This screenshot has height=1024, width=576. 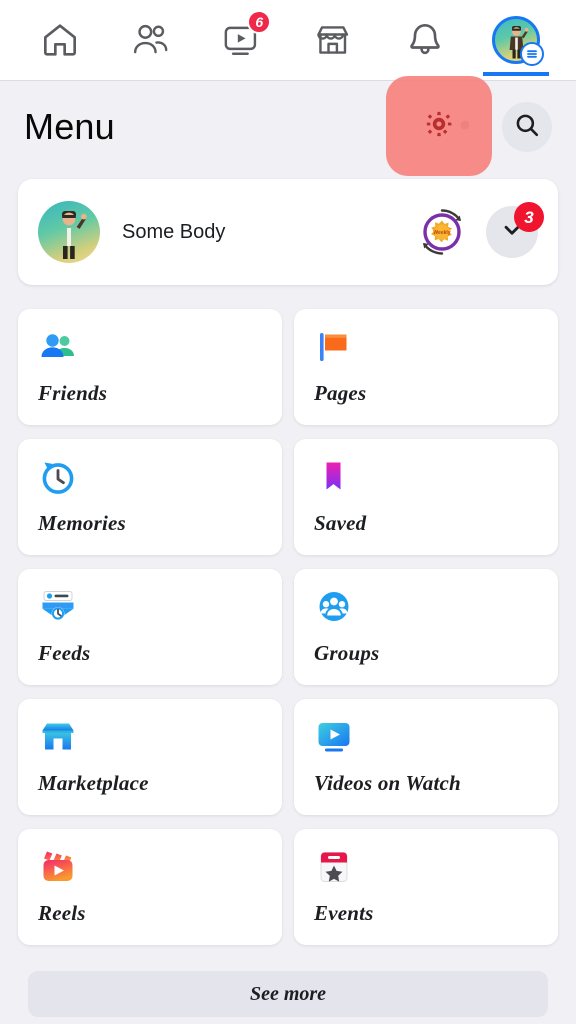 I want to click on active-tab-indicator, so click(x=516, y=74).